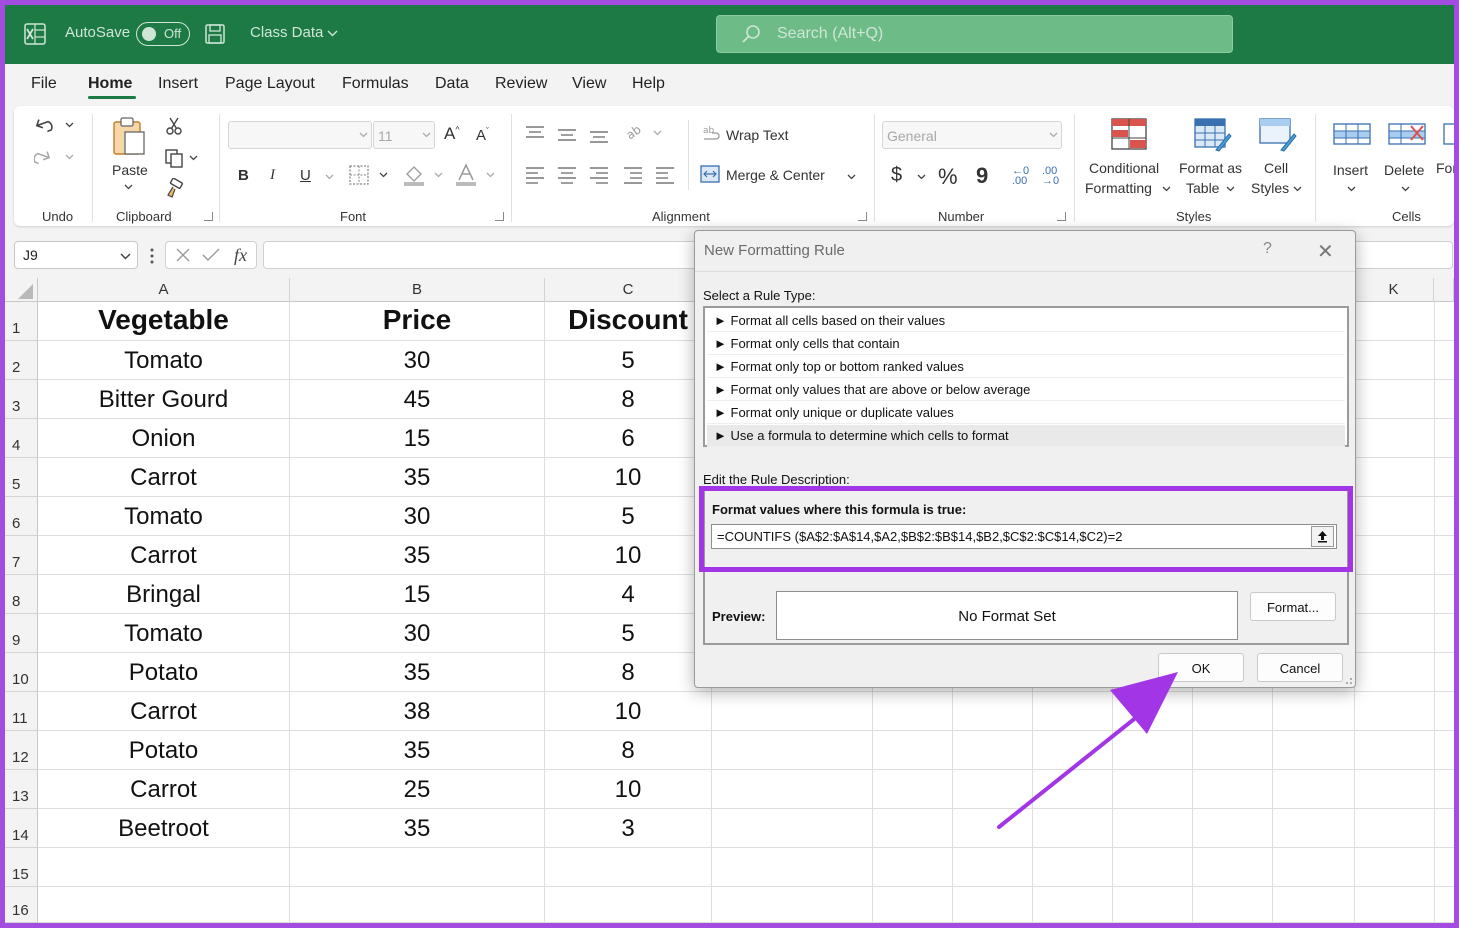 This screenshot has height=928, width=1459. Describe the element at coordinates (982, 176) in the screenshot. I see `comma-button: 9` at that location.